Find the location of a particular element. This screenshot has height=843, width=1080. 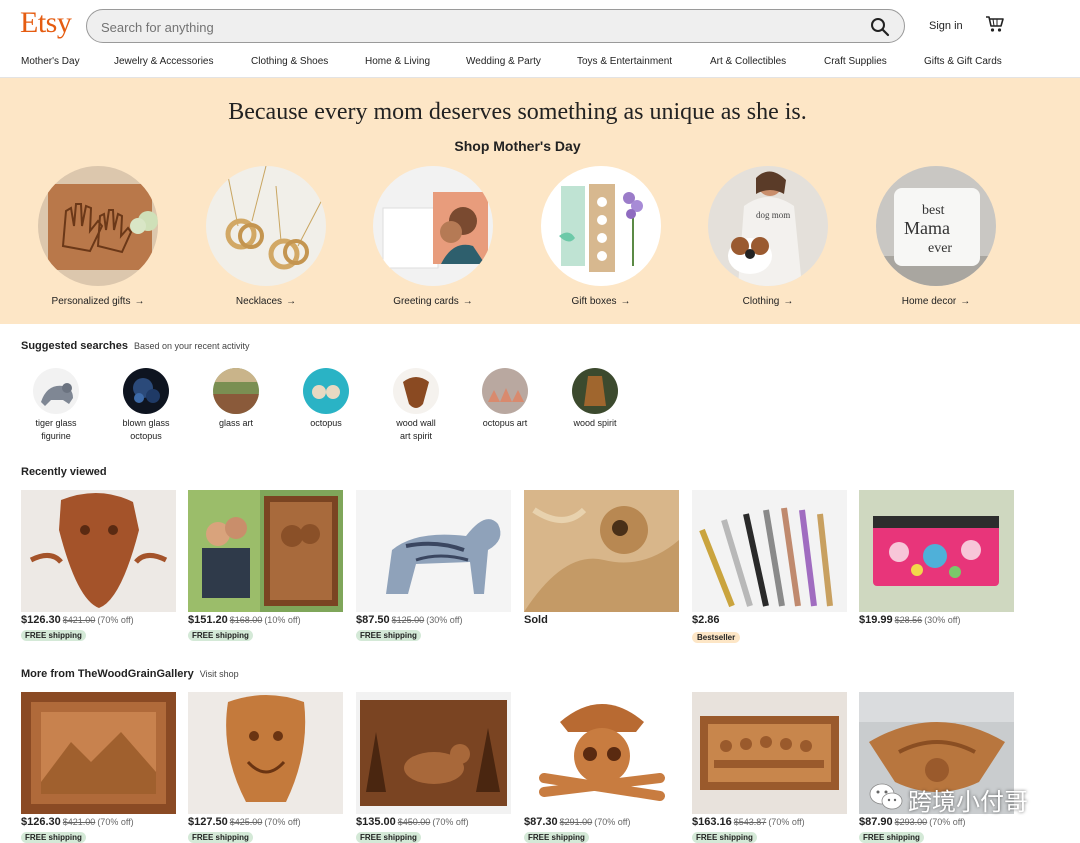

suggestion-label: wood wall is located at coordinates (416, 423).